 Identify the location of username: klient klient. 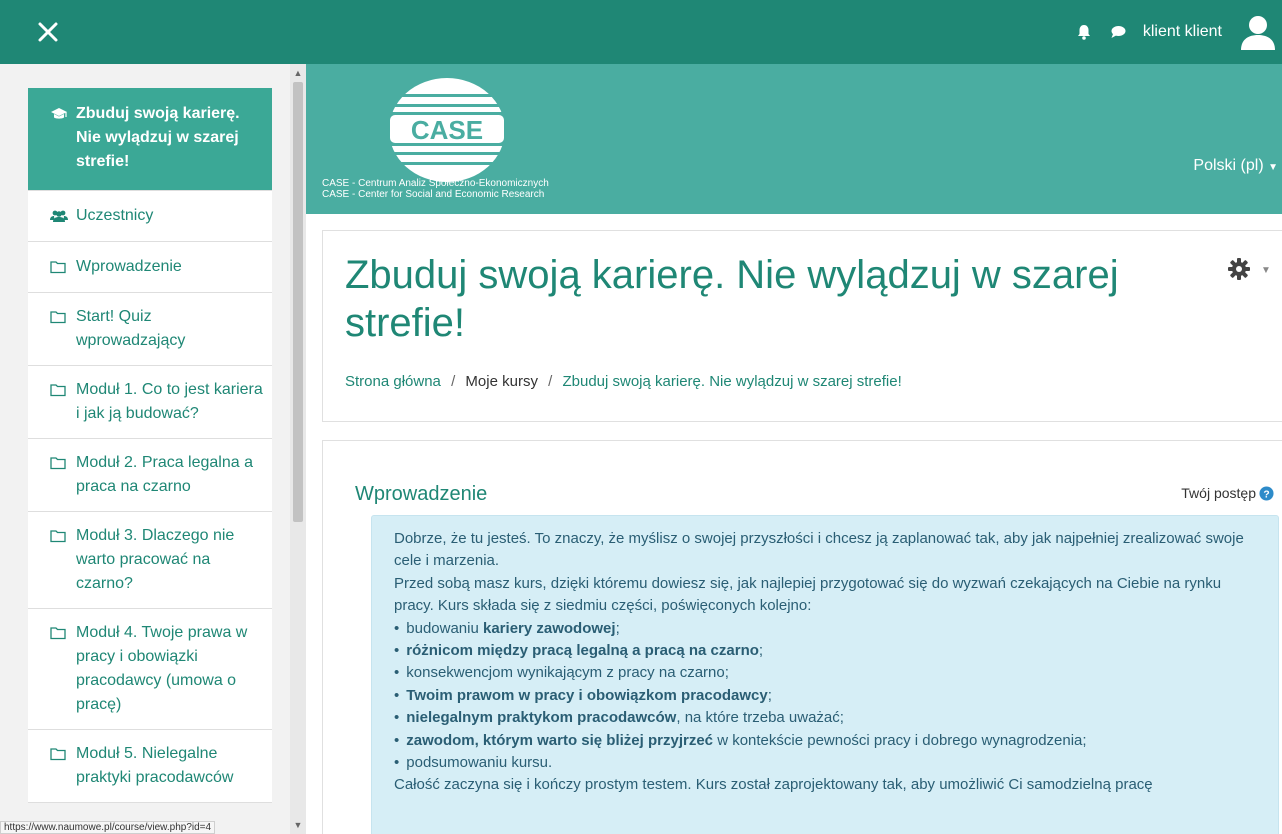
(1182, 32).